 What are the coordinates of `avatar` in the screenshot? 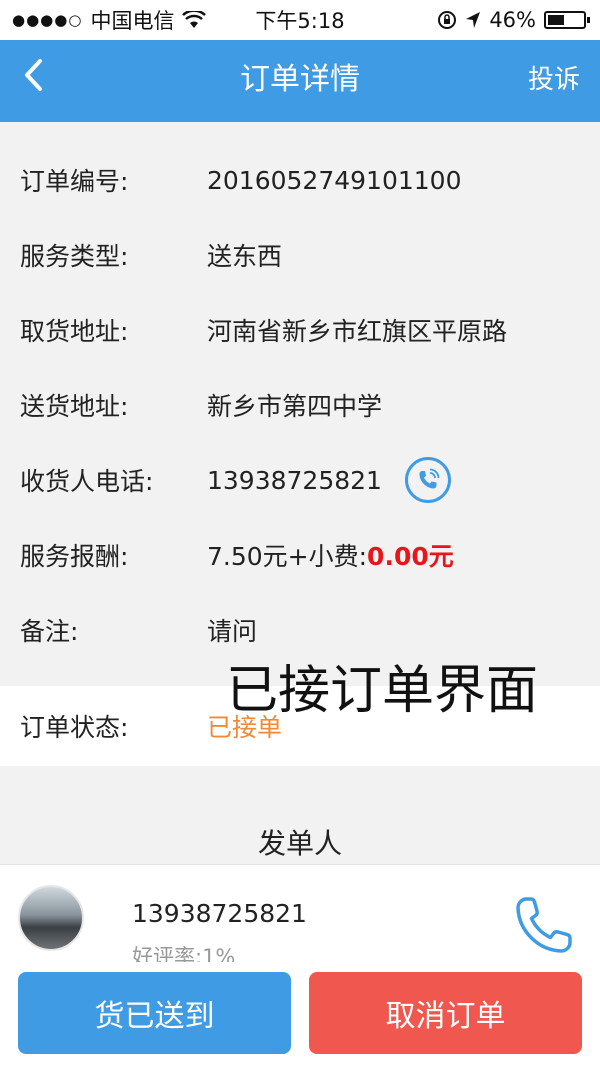 It's located at (51, 918).